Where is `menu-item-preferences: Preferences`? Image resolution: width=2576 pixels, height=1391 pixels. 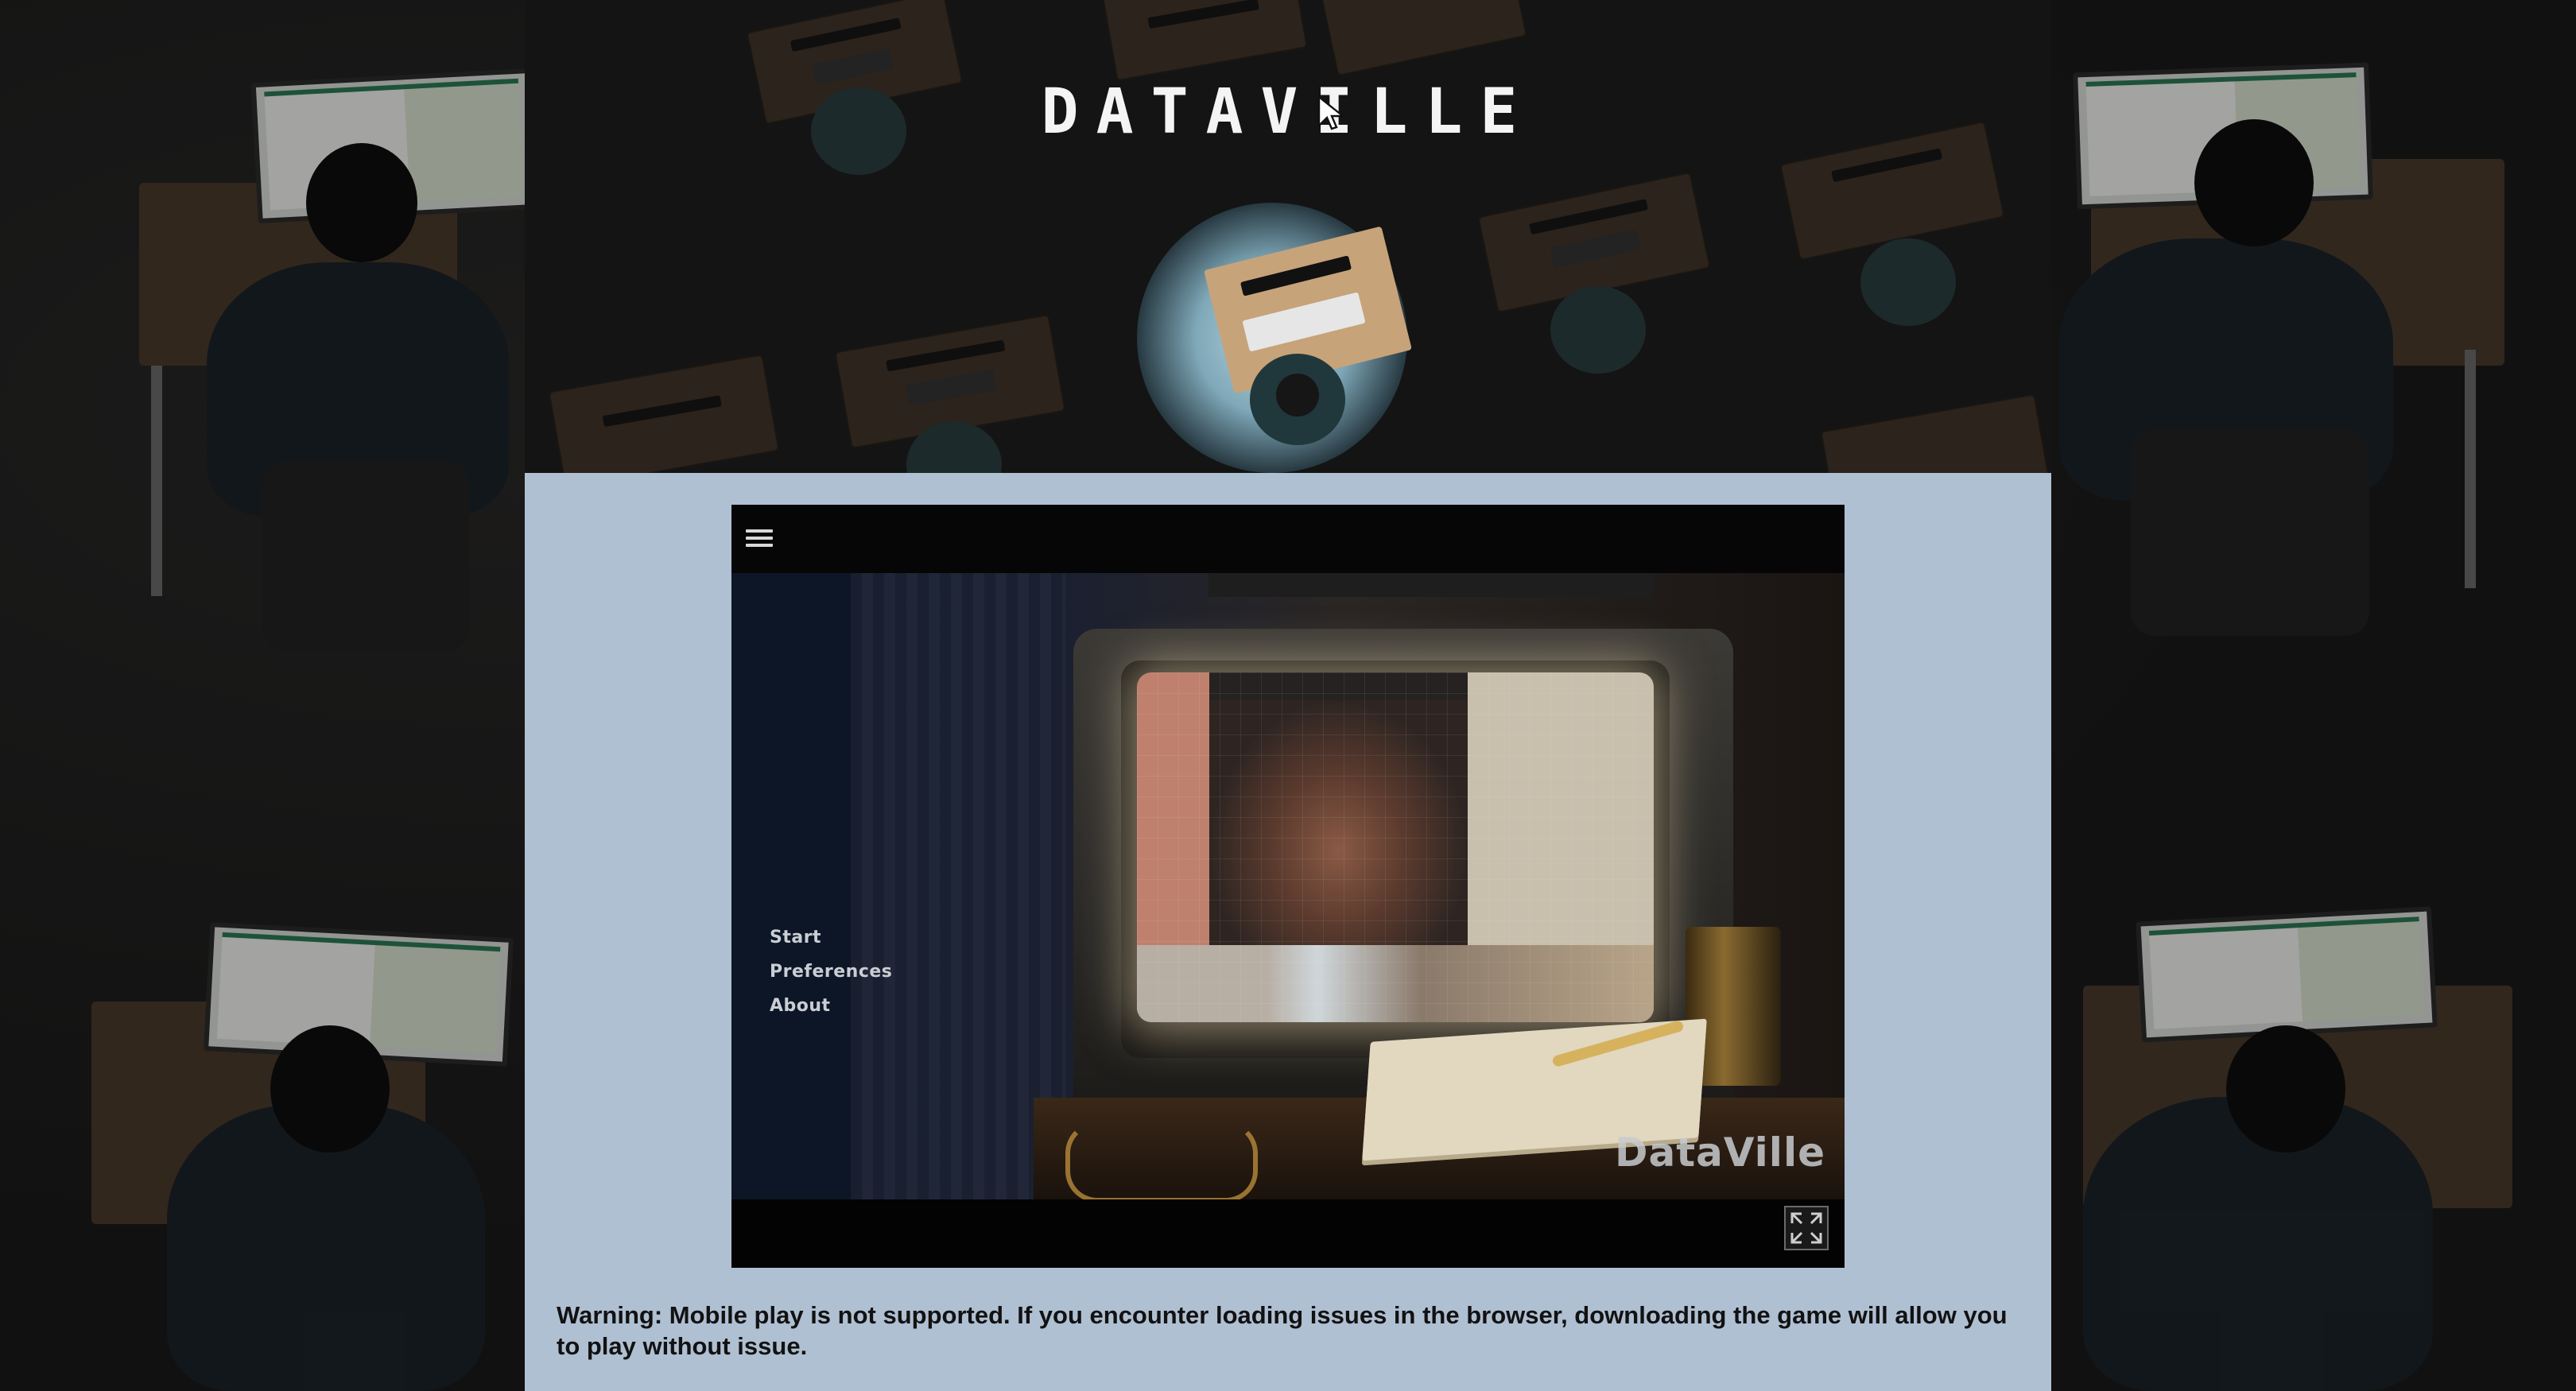
menu-item-preferences: Preferences is located at coordinates (831, 972).